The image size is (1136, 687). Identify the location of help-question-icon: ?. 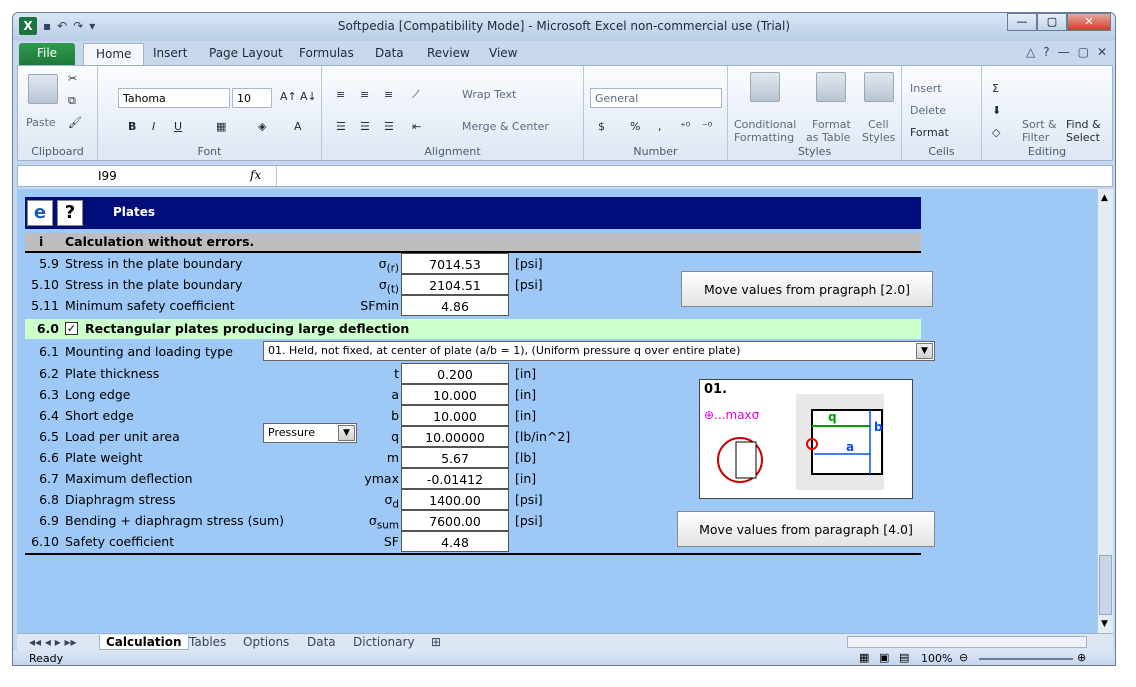
(70, 213).